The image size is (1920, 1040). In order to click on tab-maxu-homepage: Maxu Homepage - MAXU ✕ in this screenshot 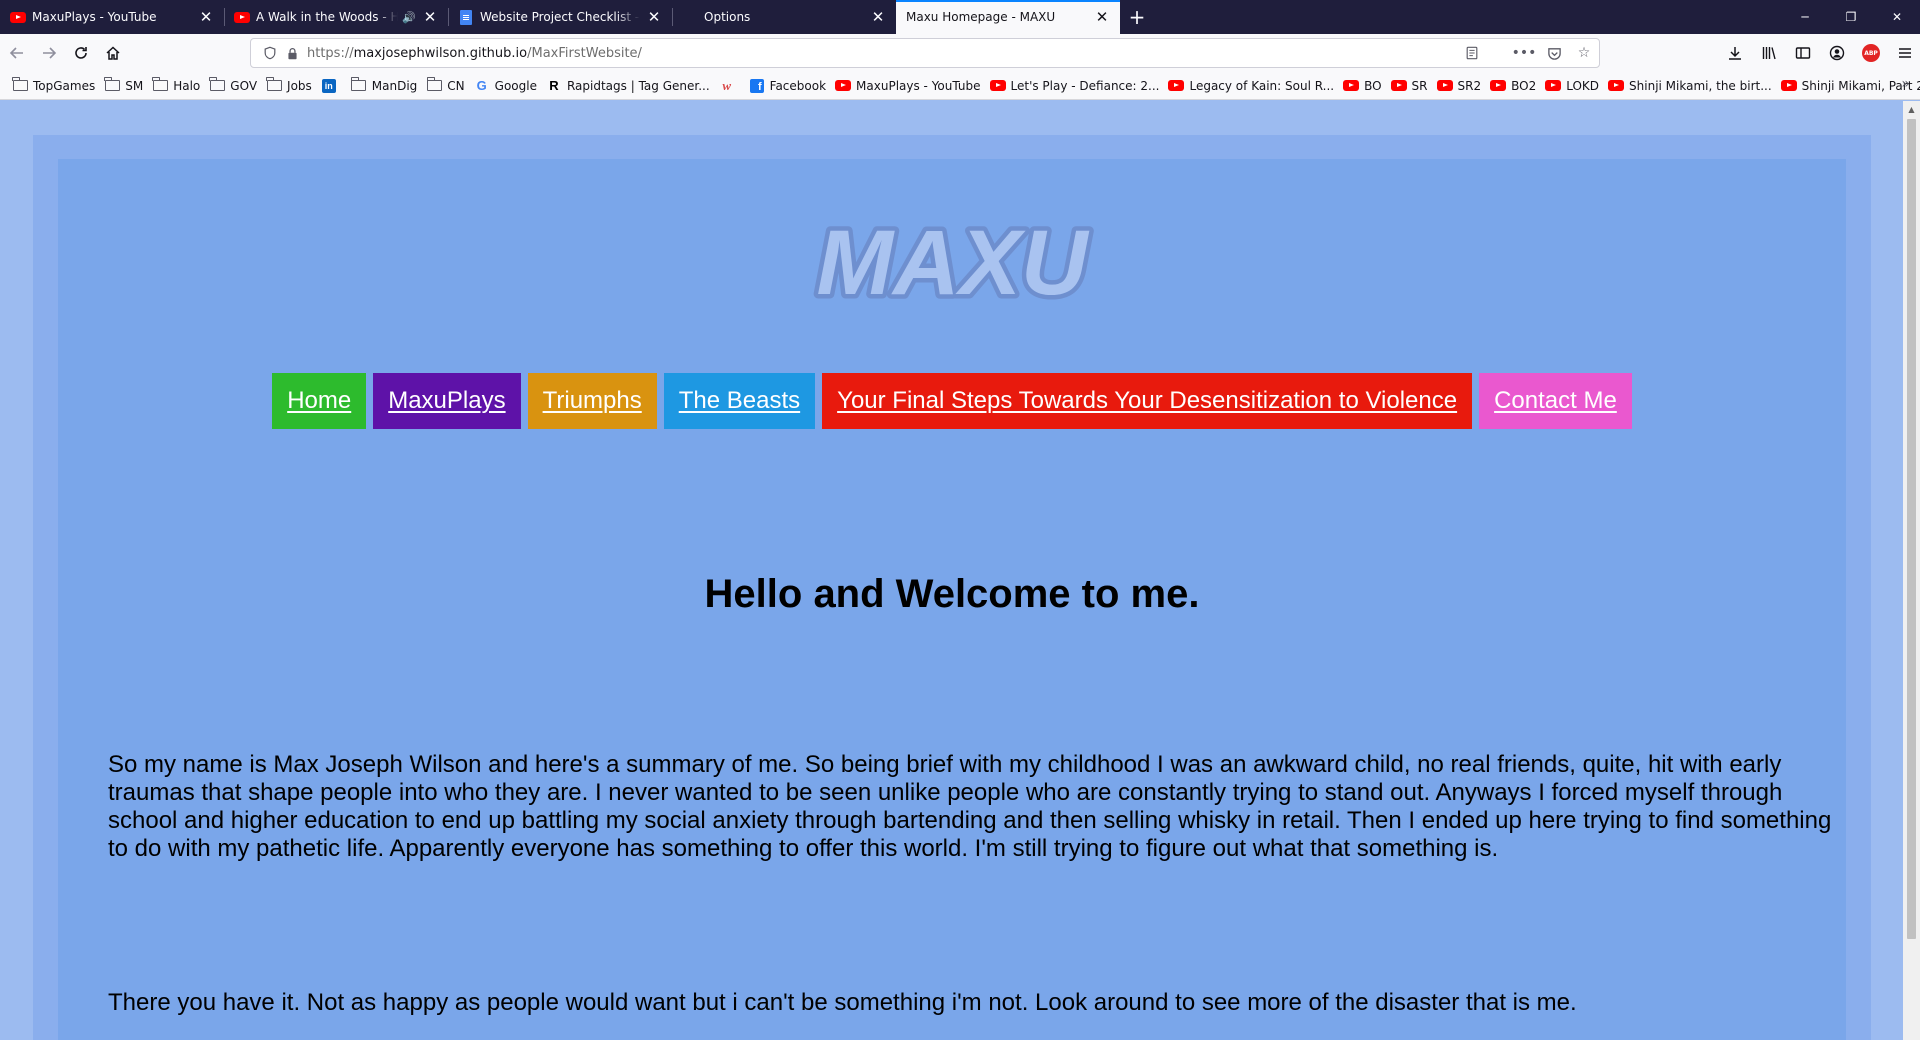, I will do `click(1008, 17)`.